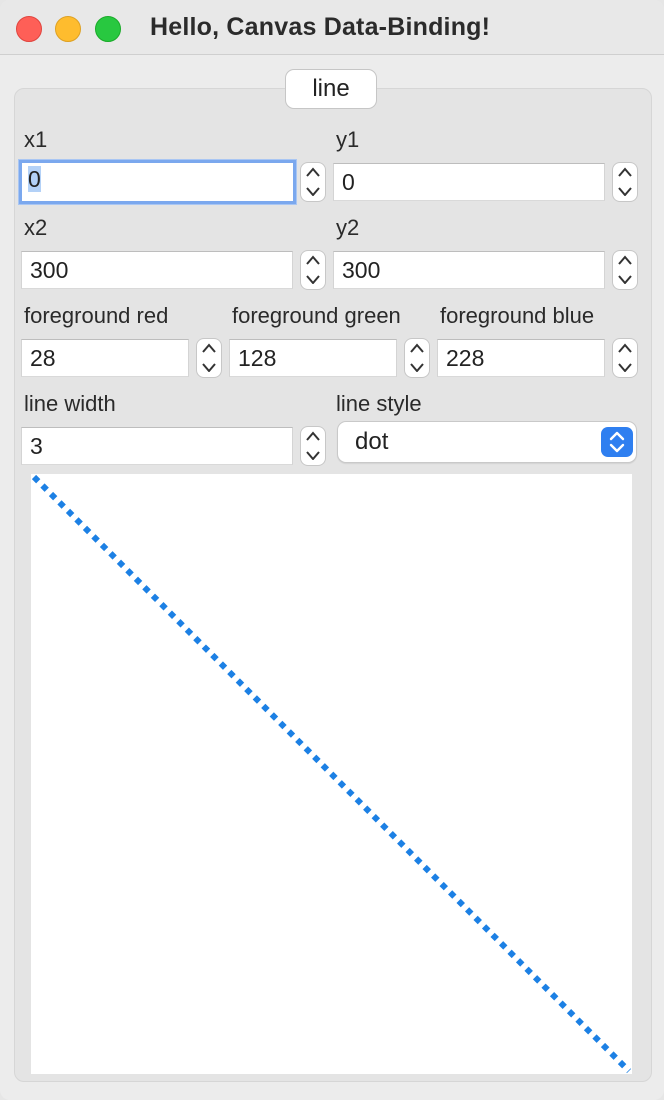 The height and width of the screenshot is (1100, 664). I want to click on x1-increment-button, so click(313, 172).